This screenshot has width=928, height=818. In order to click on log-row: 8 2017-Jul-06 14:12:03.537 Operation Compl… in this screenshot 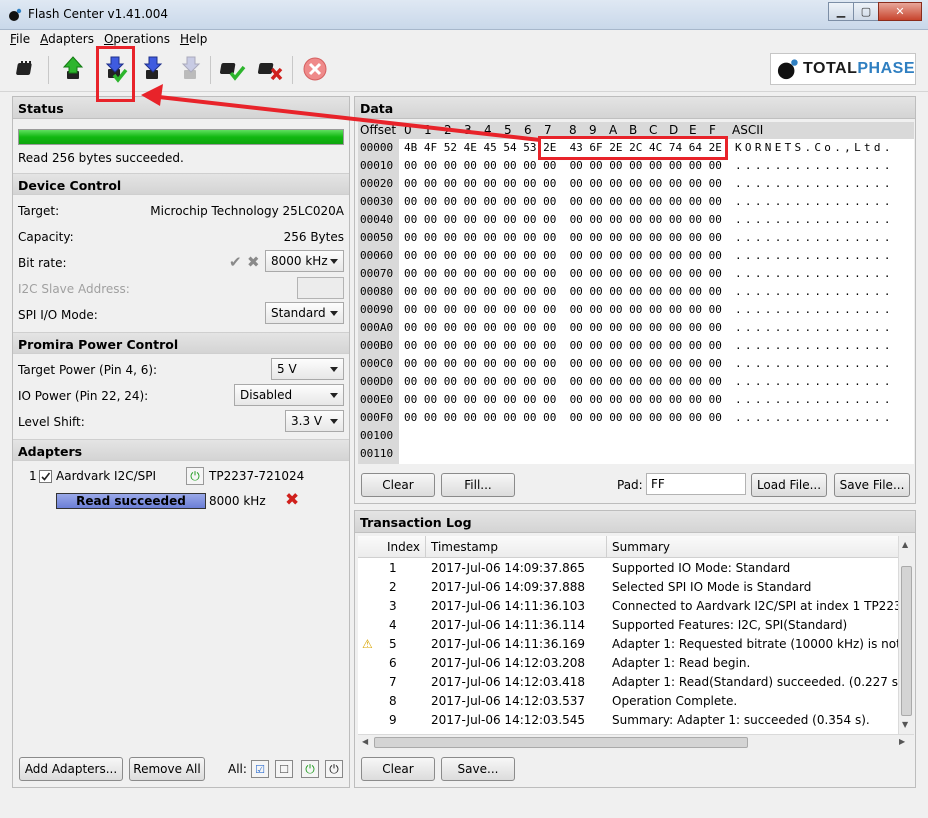, I will do `click(628, 701)`.